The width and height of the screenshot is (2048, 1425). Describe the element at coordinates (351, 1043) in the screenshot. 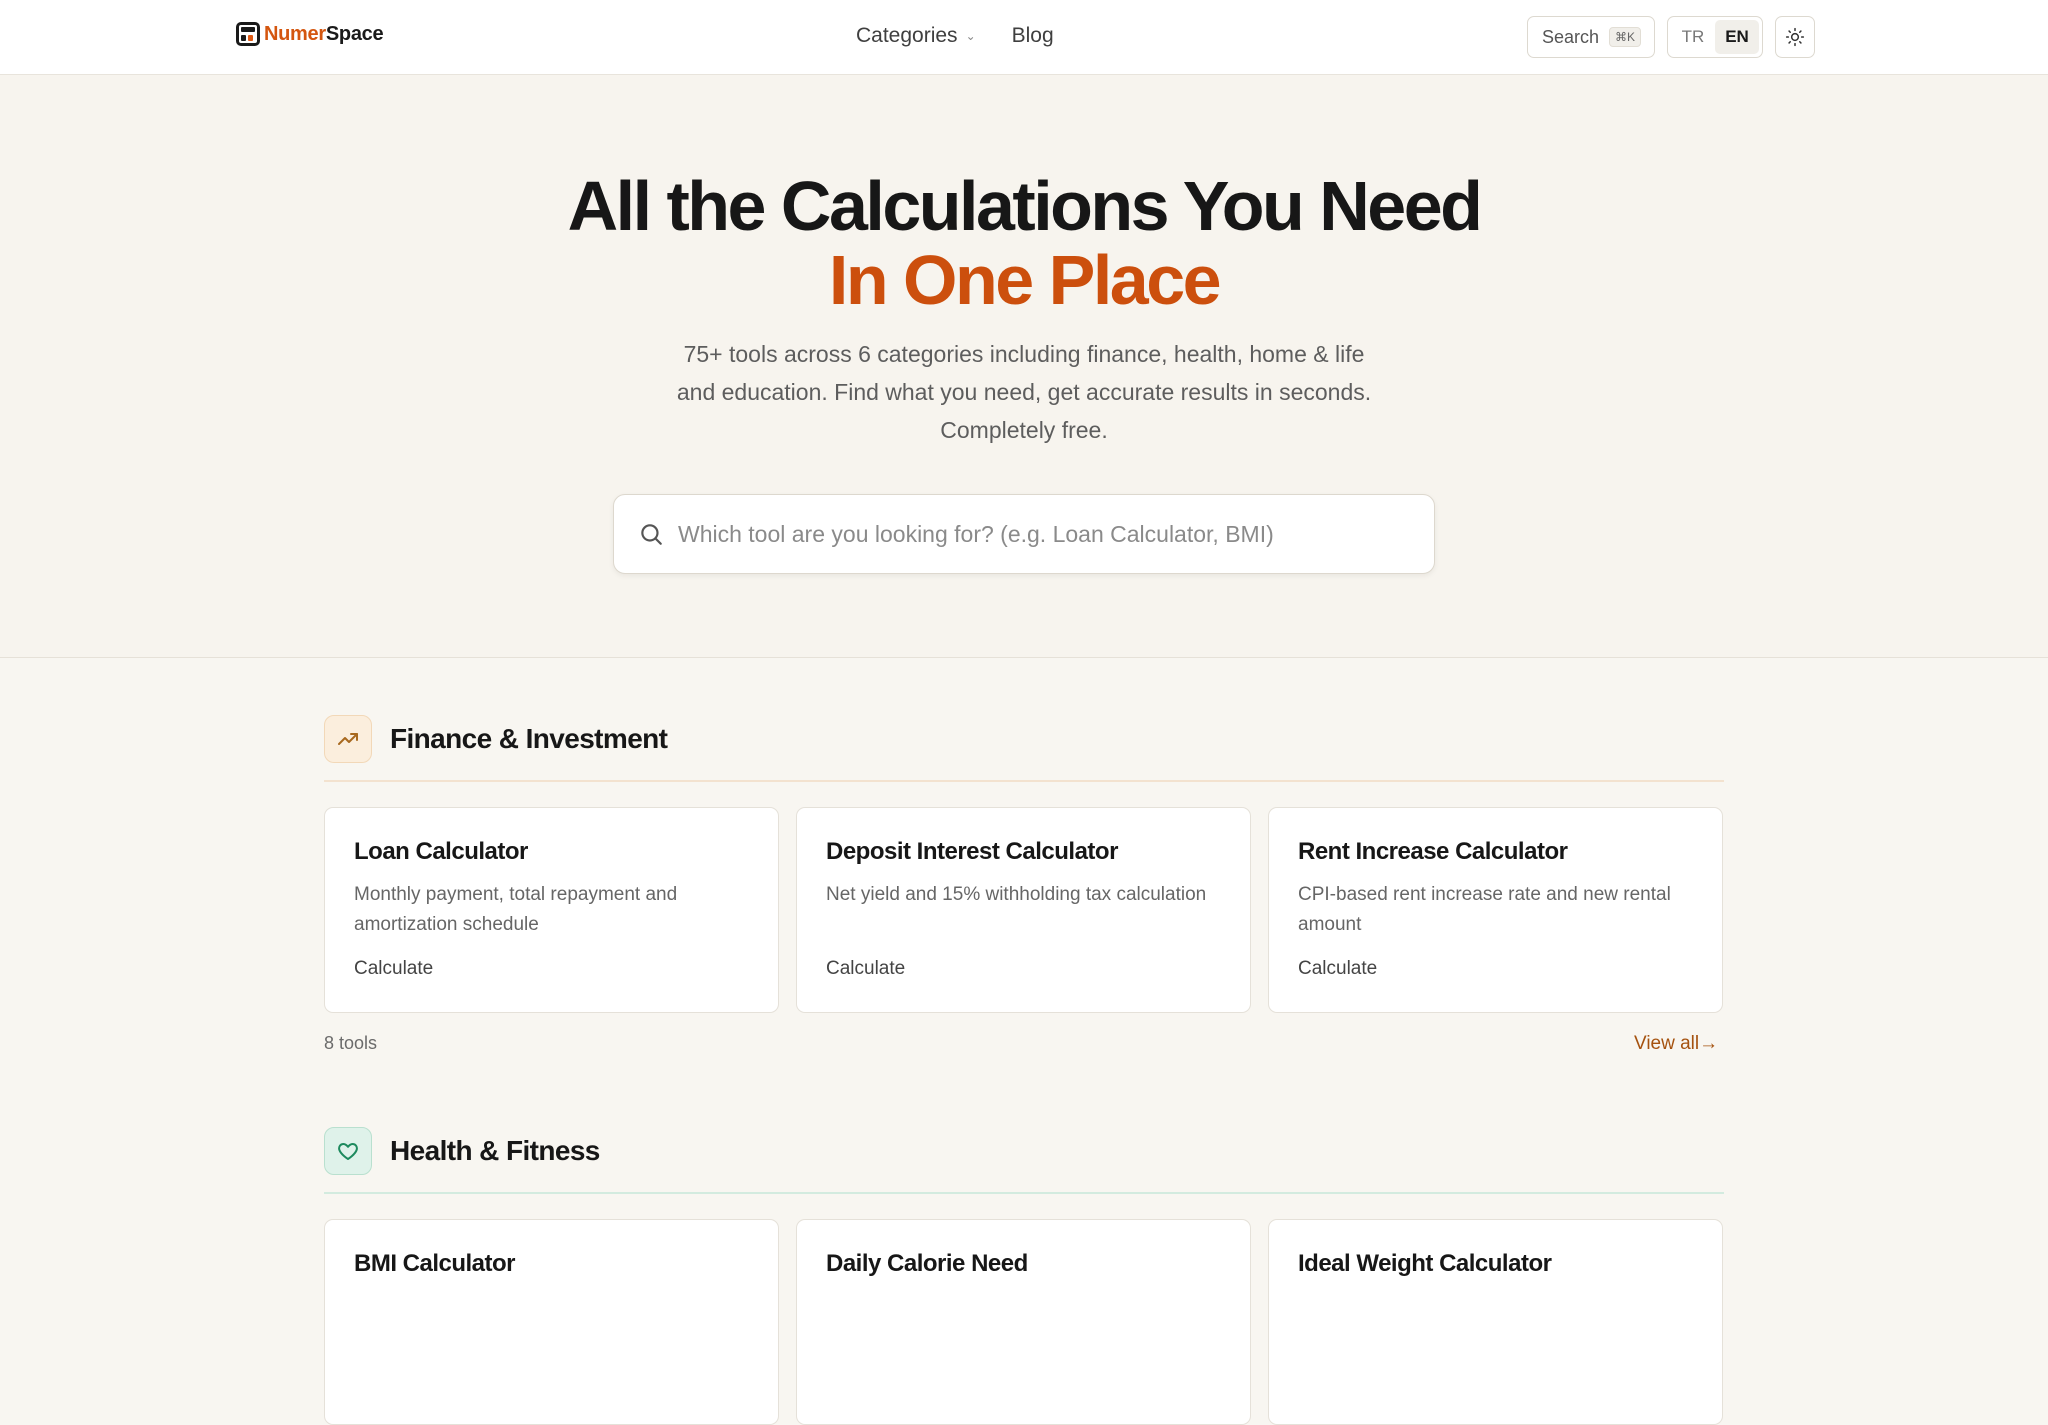

I see `category-tool-count: 8 tools` at that location.